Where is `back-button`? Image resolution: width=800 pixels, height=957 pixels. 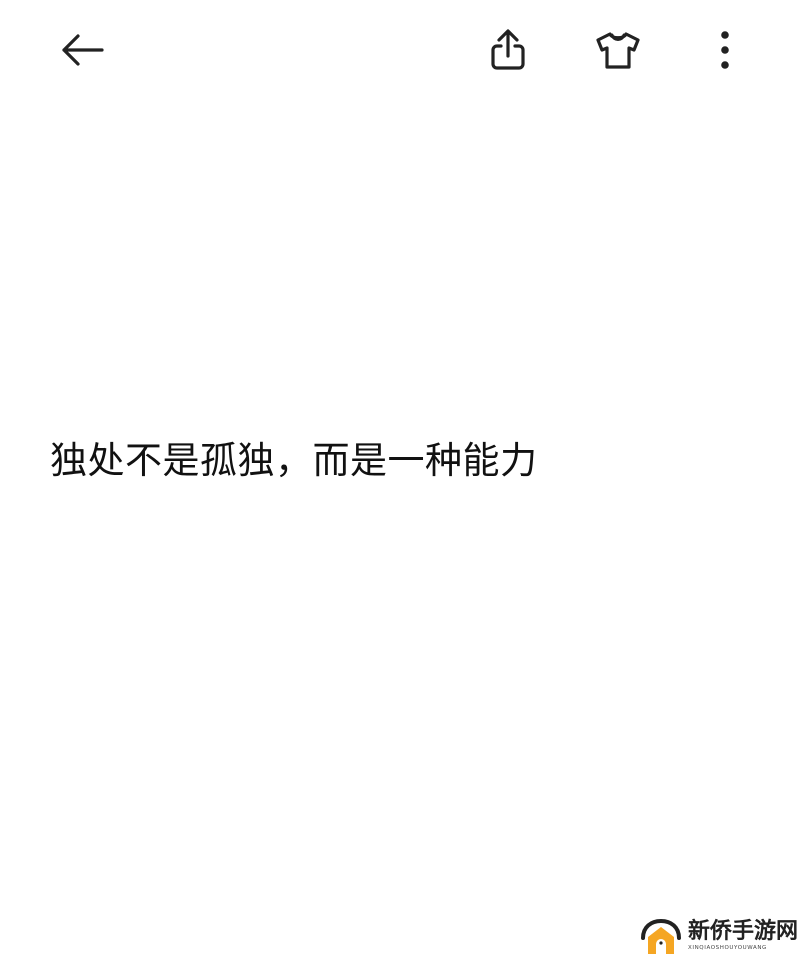
back-button is located at coordinates (82, 50).